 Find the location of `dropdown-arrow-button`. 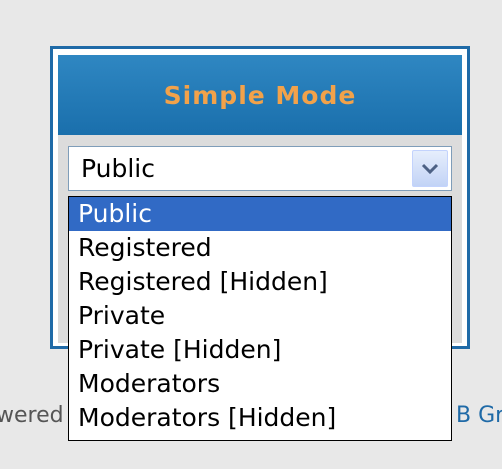

dropdown-arrow-button is located at coordinates (430, 168).